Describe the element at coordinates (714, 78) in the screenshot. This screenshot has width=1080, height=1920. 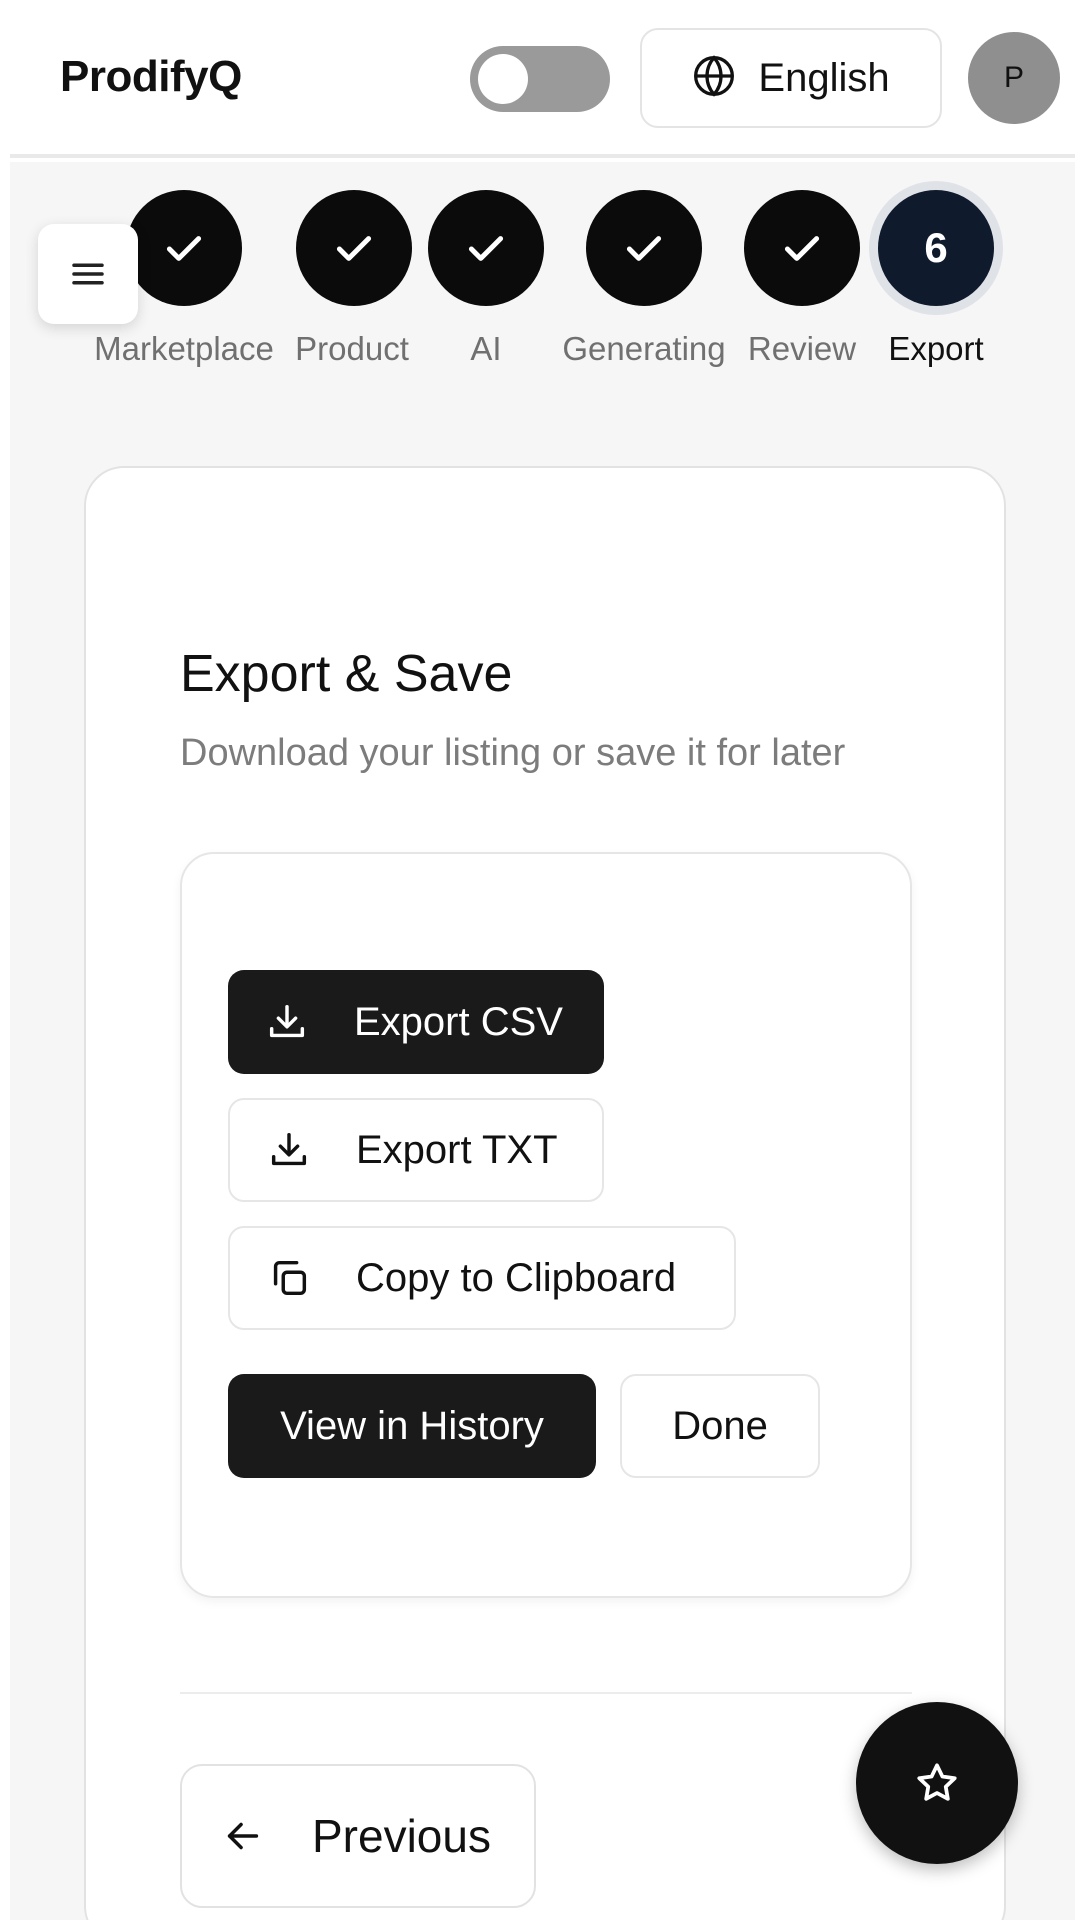
I see `globe-icon` at that location.